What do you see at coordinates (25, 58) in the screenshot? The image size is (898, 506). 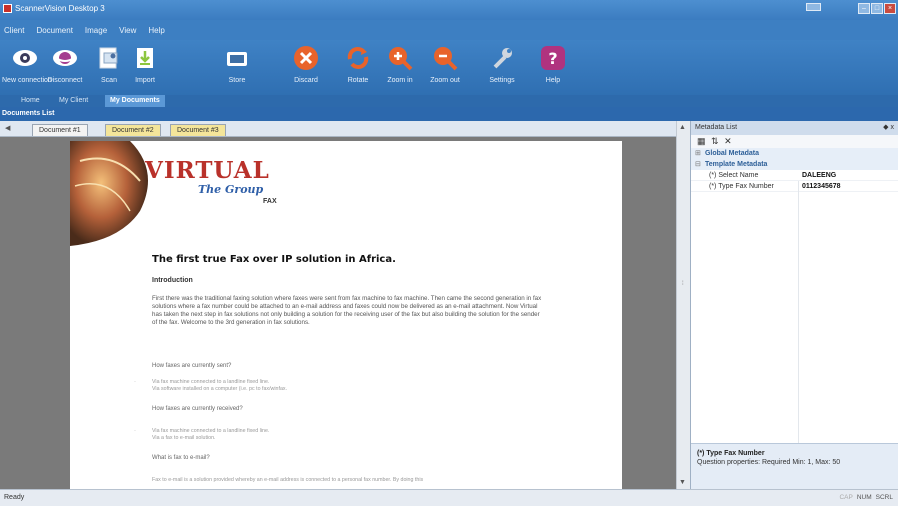 I see `eye-icon` at bounding box center [25, 58].